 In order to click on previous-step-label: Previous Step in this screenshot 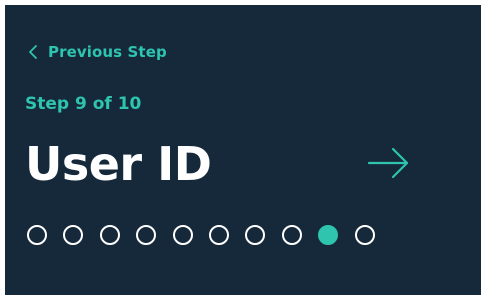, I will do `click(107, 52)`.